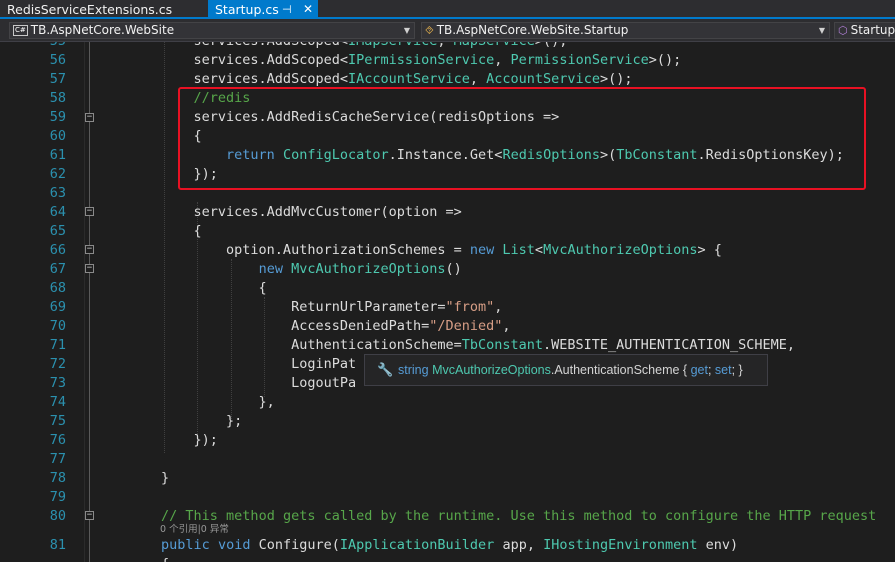 This screenshot has height=562, width=895. What do you see at coordinates (57, 269) in the screenshot?
I see `line-number: 67` at bounding box center [57, 269].